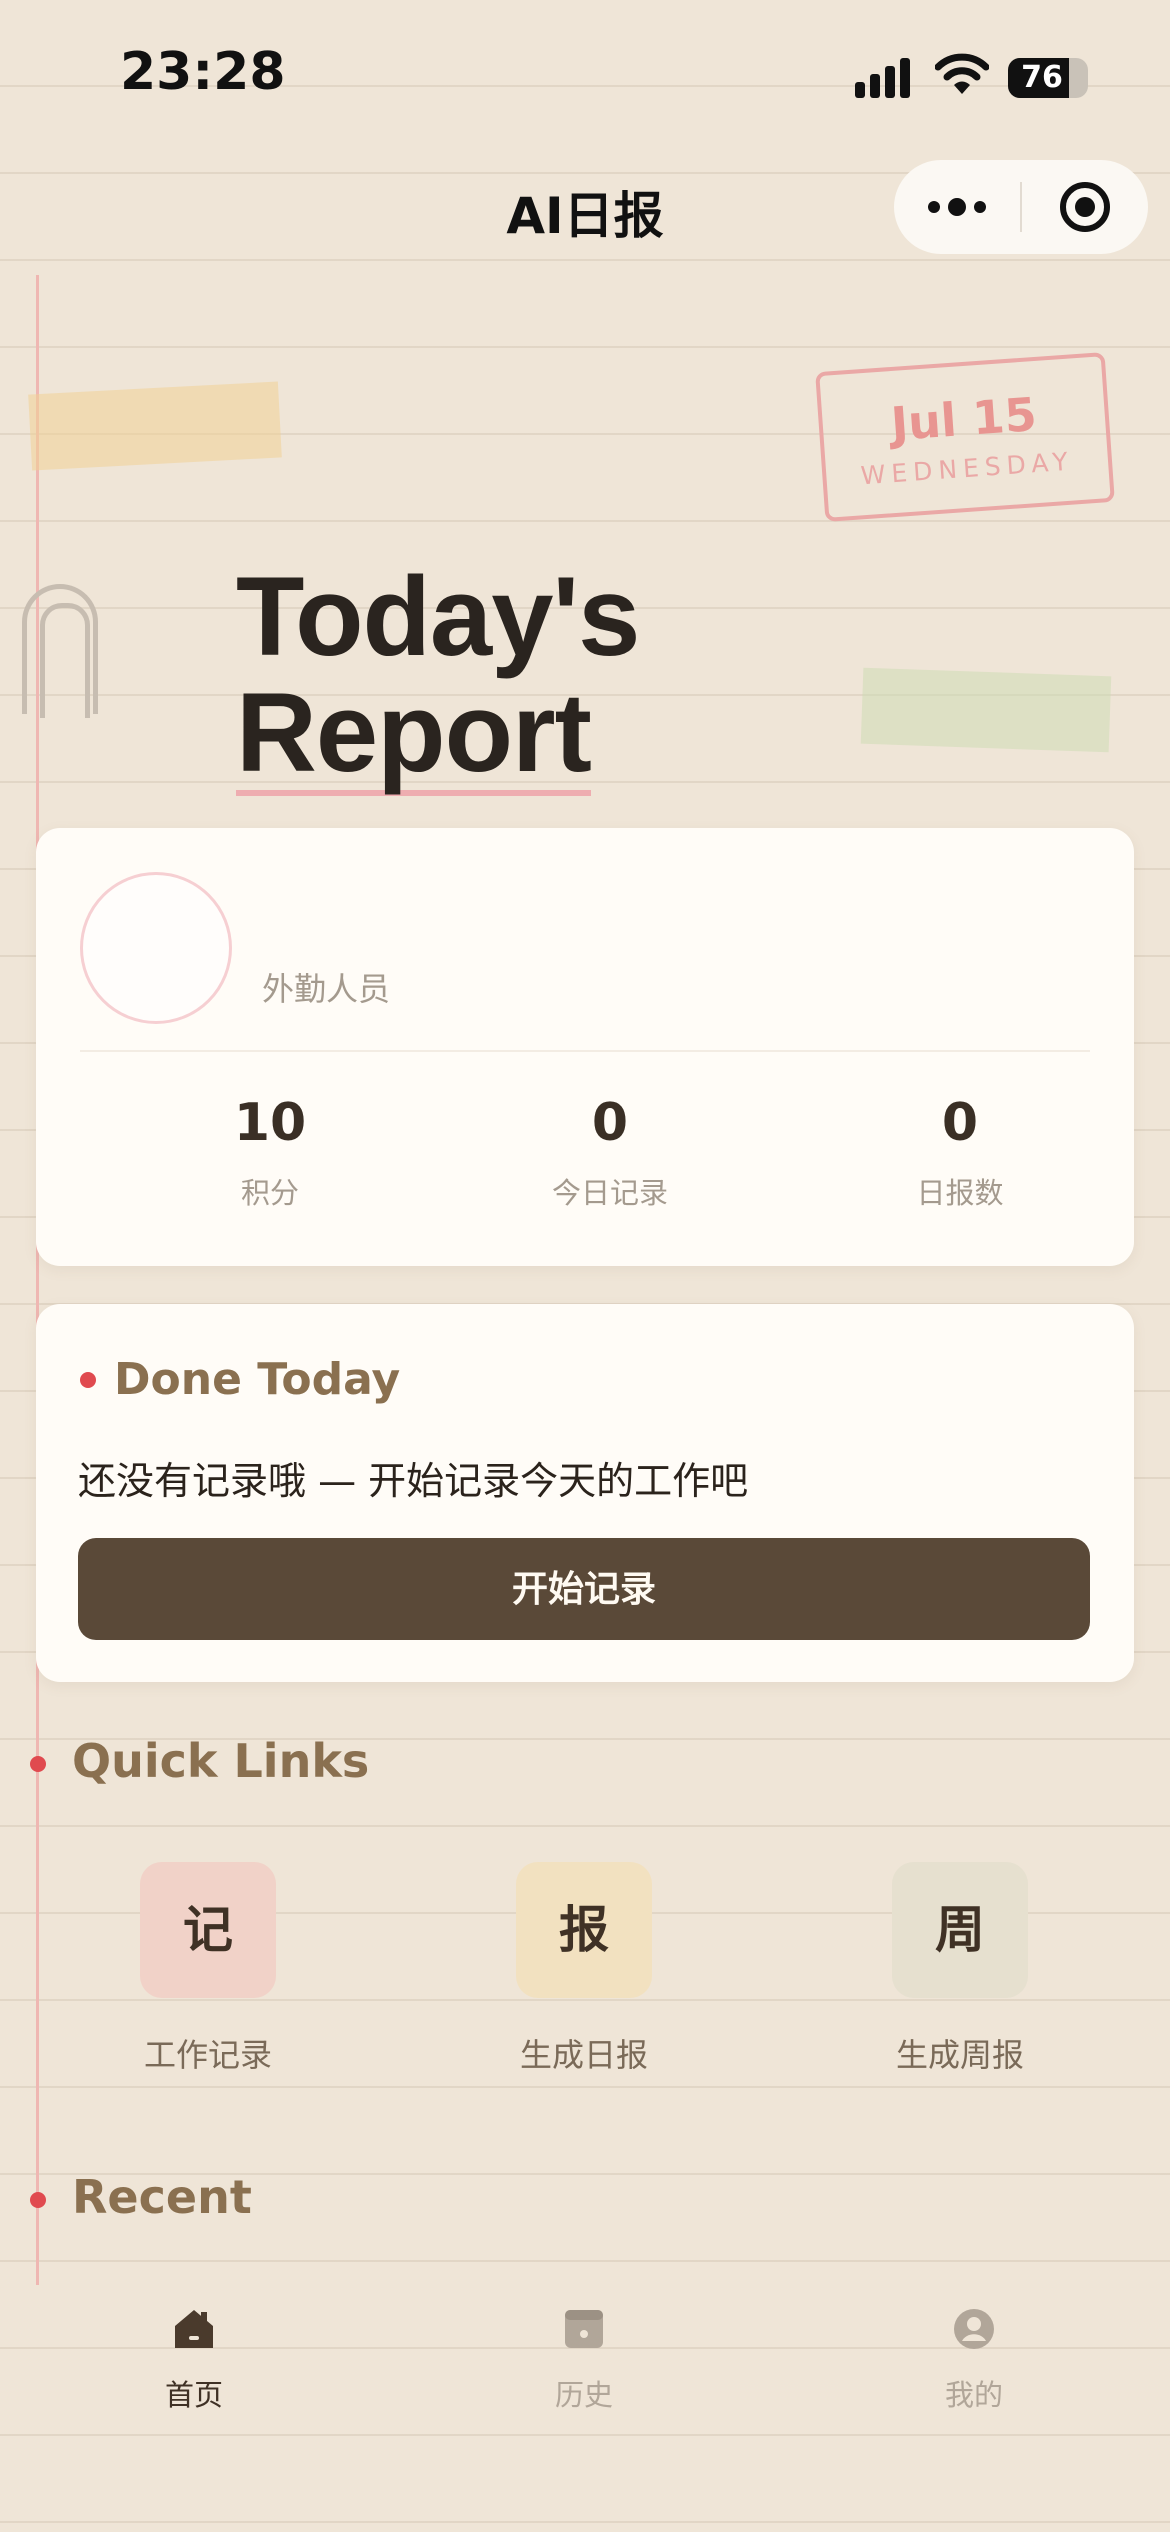 Image resolution: width=1170 pixels, height=2532 pixels. What do you see at coordinates (585, 75) in the screenshot?
I see `status-bar: 23:28 76` at bounding box center [585, 75].